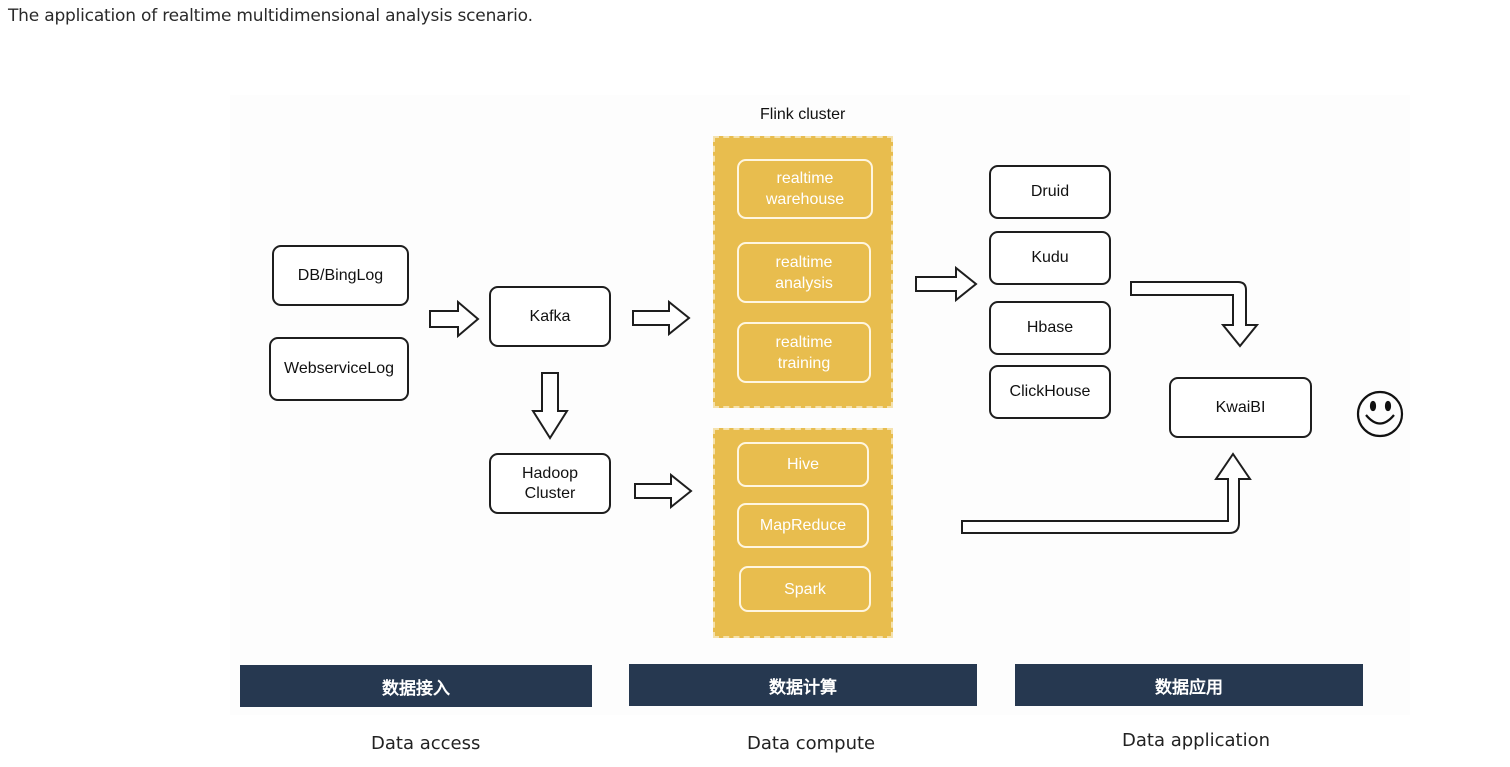 Image resolution: width=1510 pixels, height=767 pixels. What do you see at coordinates (811, 743) in the screenshot?
I see `section-label-data-compute: Data compute` at bounding box center [811, 743].